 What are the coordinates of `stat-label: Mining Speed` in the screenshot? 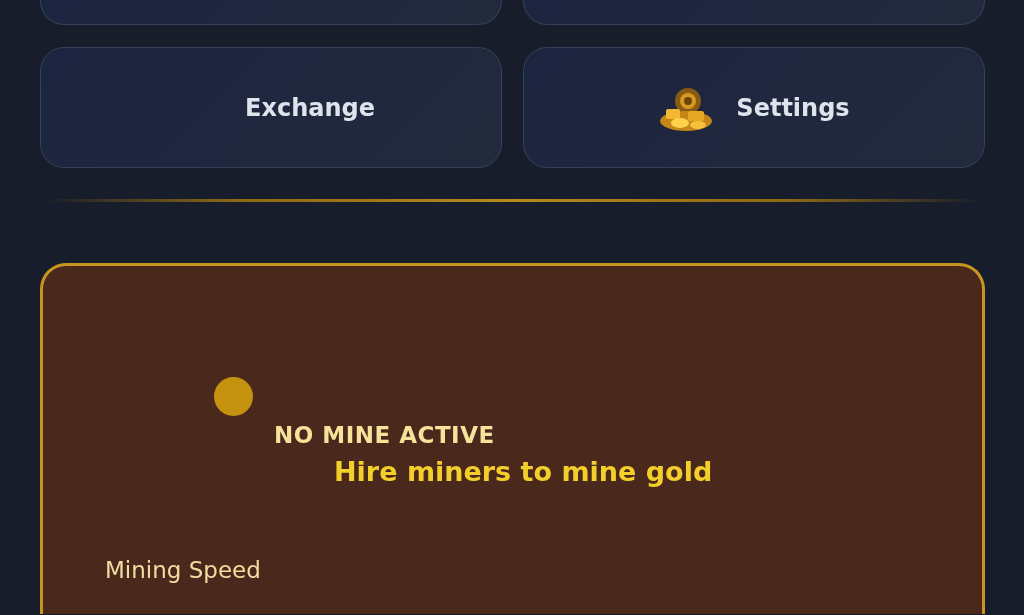 It's located at (183, 570).